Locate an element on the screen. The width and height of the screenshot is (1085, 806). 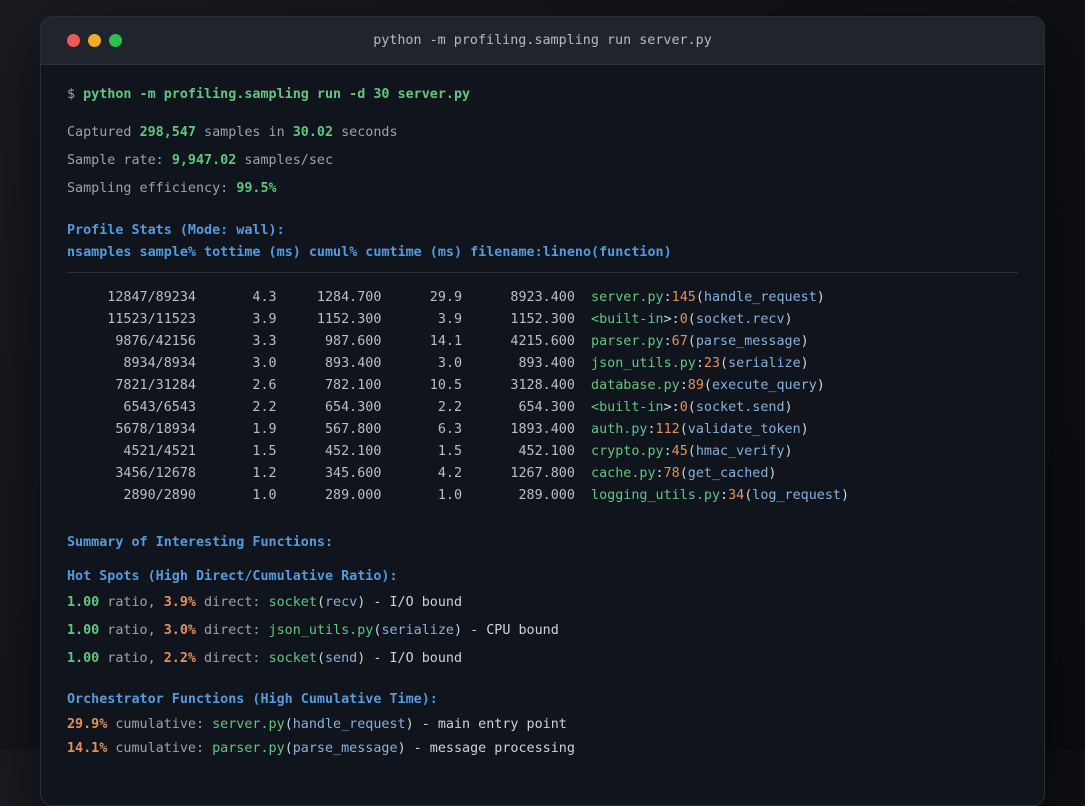
profile-stats-heading: Profile Stats (Mode: wall): is located at coordinates (542, 231).